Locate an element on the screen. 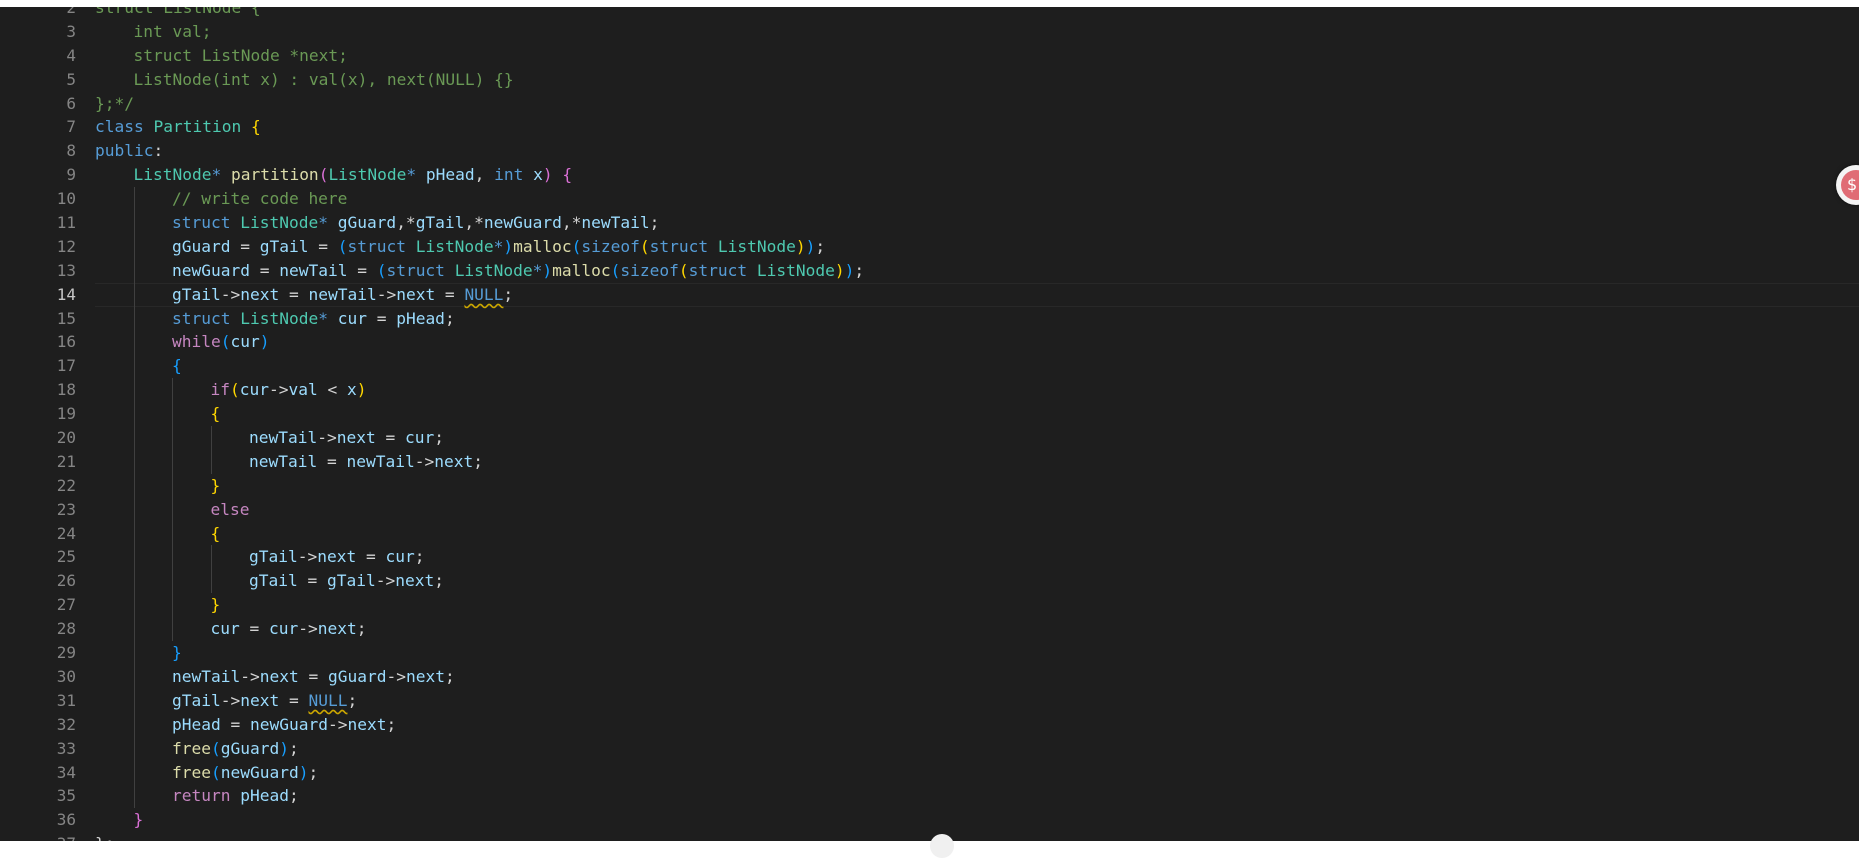 Image resolution: width=1859 pixels, height=858 pixels. code-token: free is located at coordinates (191, 772).